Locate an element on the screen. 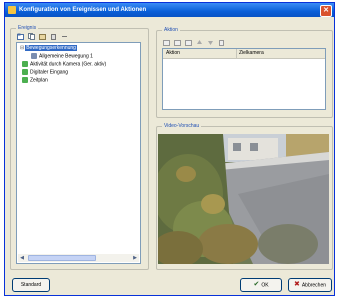 The image size is (339, 298). motion-icon is located at coordinates (34, 56).